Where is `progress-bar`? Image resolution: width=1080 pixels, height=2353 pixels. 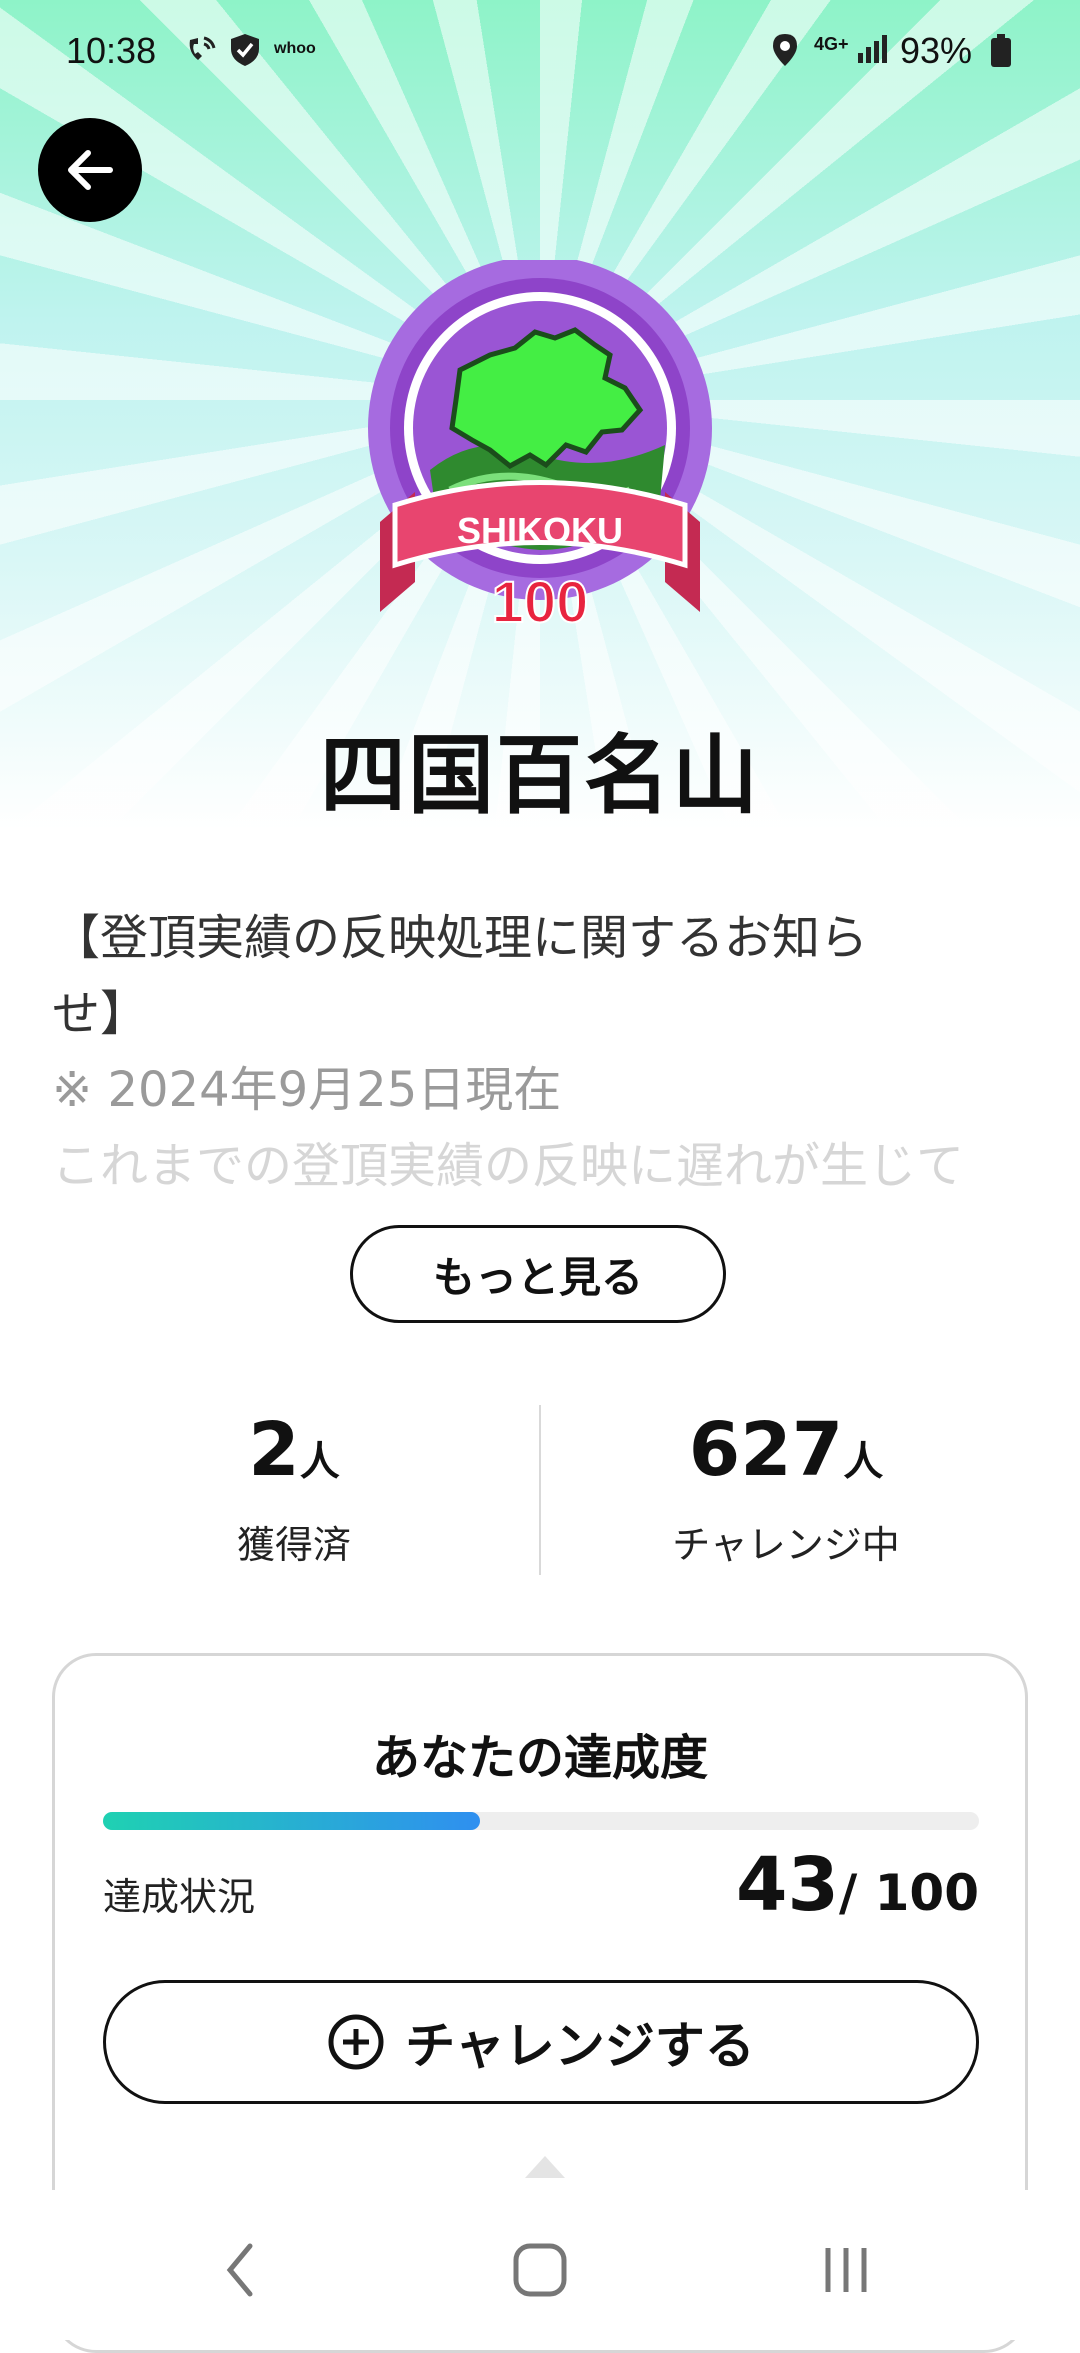 progress-bar is located at coordinates (541, 1821).